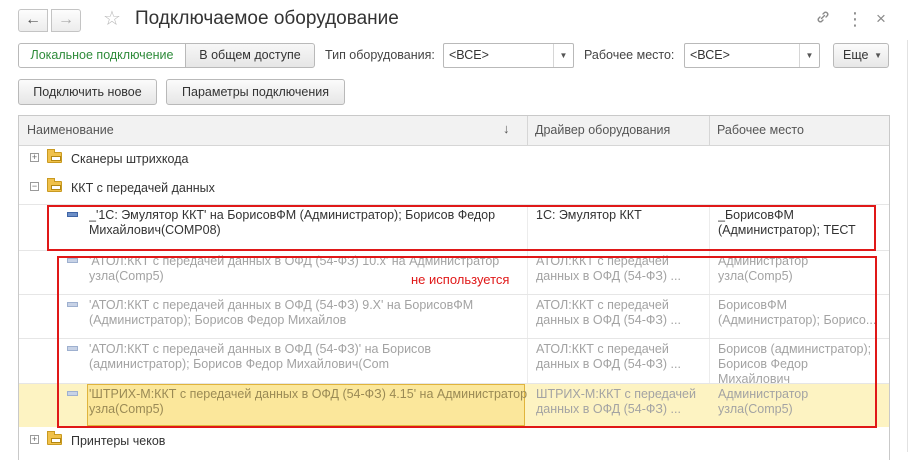 This screenshot has width=919, height=460. Describe the element at coordinates (454, 189) in the screenshot. I see `group-row-kkt: − ККТ с передачей данных` at that location.